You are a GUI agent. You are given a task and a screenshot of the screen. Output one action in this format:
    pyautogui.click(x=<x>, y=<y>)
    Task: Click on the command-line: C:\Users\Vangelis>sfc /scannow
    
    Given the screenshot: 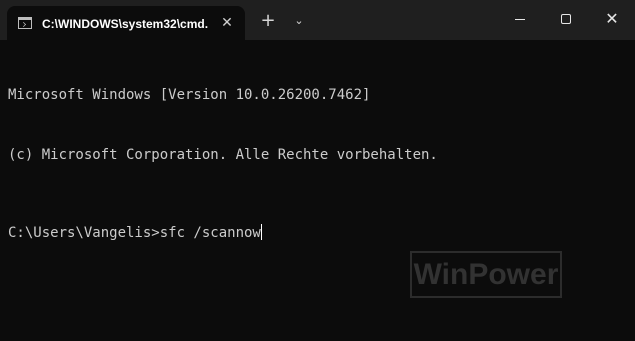 What is the action you would take?
    pyautogui.click(x=318, y=233)
    